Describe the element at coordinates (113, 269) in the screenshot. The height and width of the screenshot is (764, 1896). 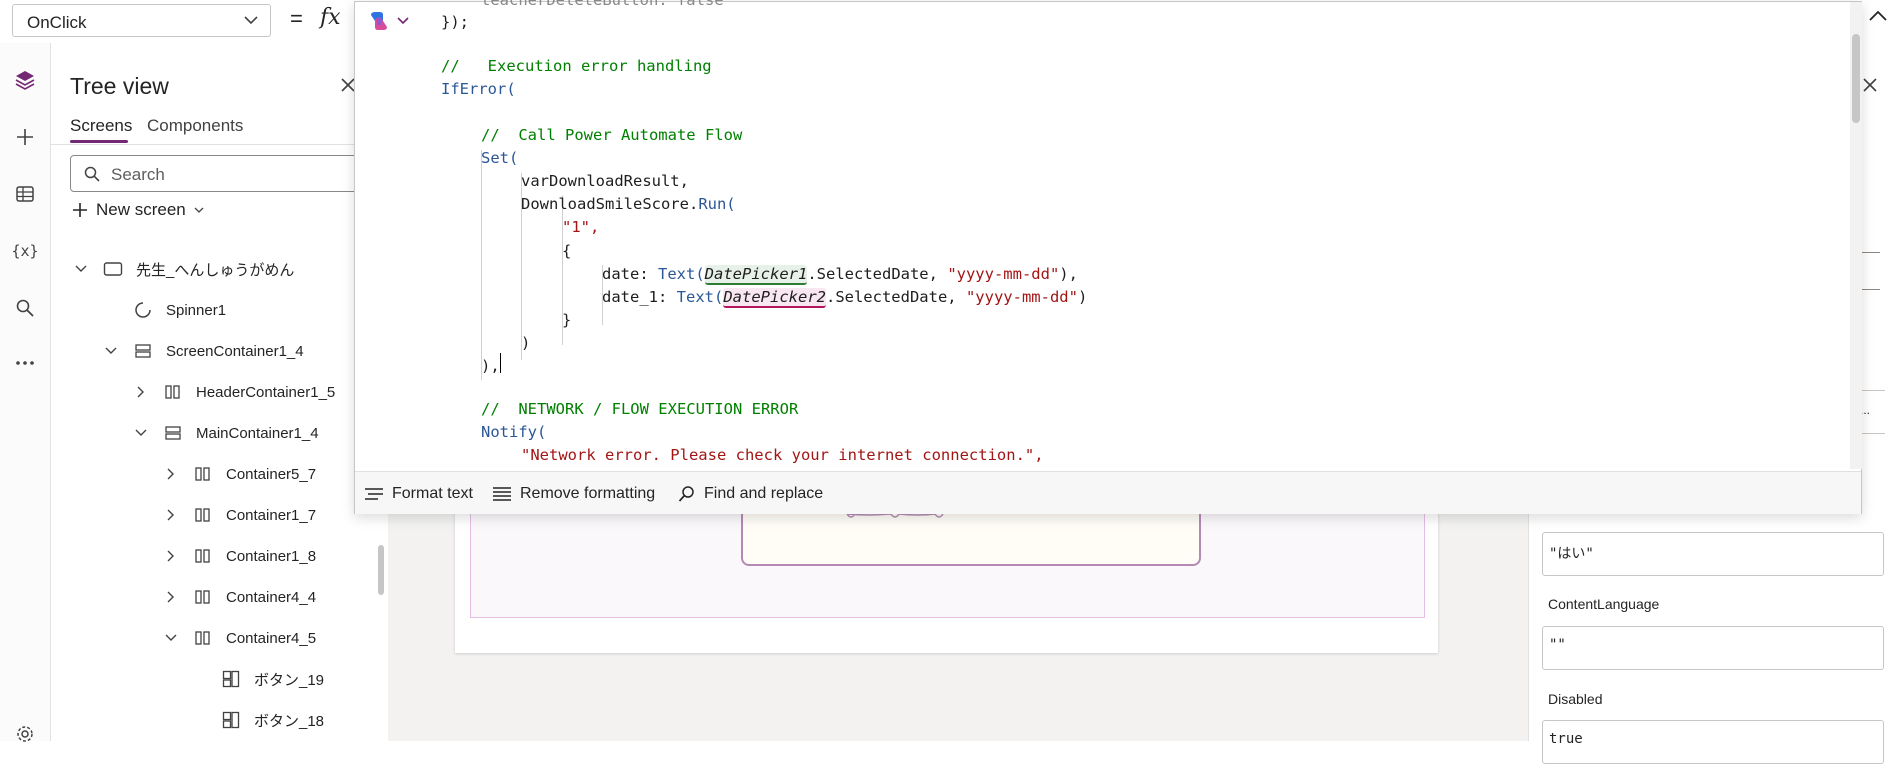
I see `screen-icon` at that location.